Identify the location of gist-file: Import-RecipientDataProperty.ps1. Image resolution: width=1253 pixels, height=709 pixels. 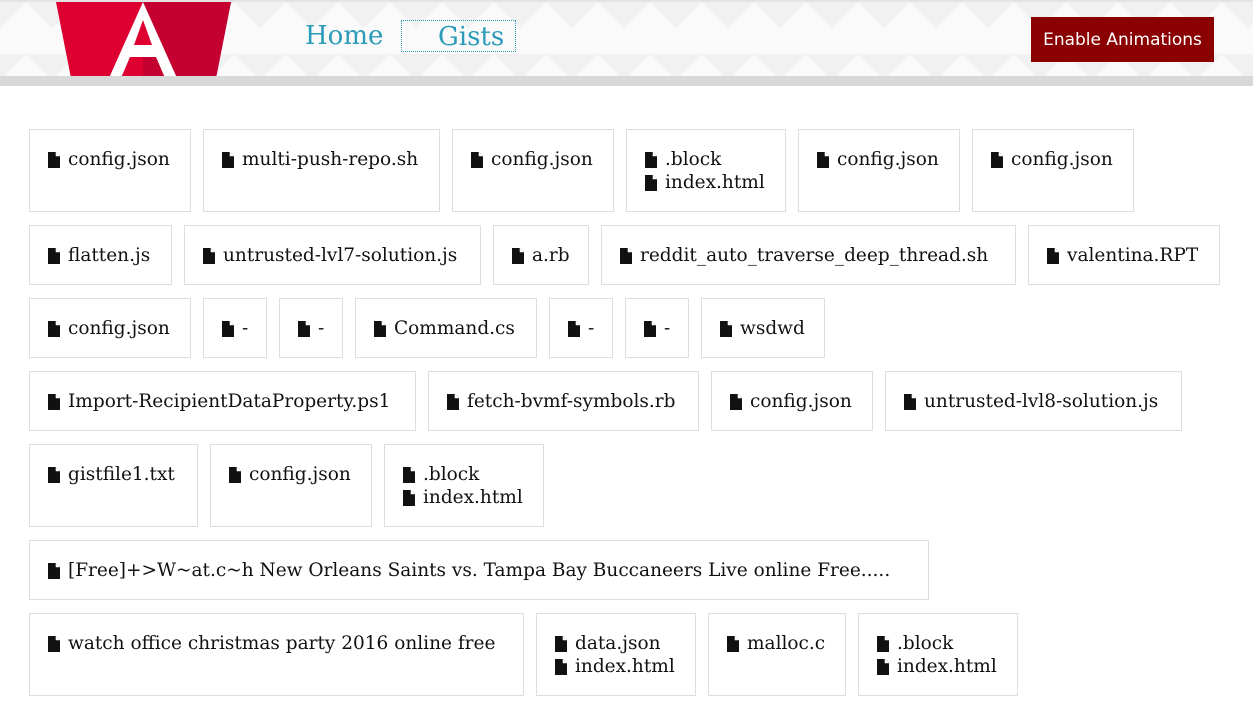
(222, 401).